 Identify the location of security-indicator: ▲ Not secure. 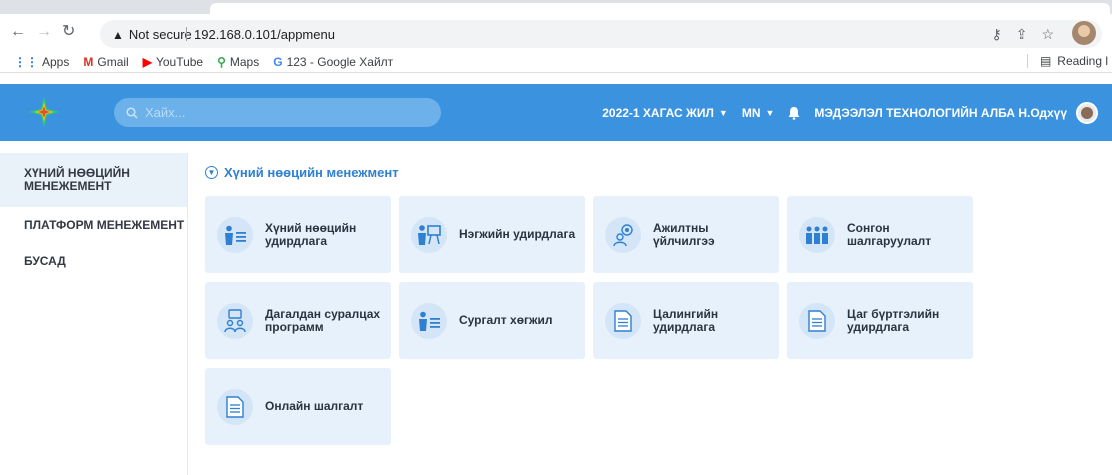
(152, 34).